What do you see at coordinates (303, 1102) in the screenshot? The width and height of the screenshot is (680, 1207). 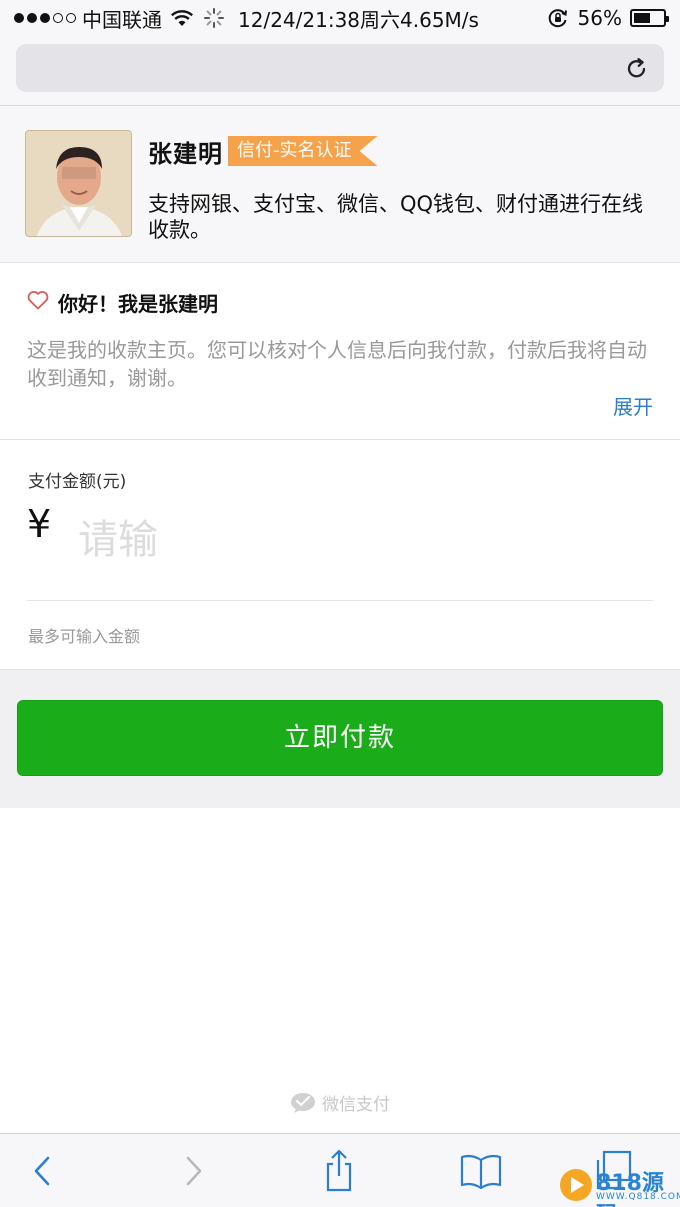 I see `wechat-pay-icon` at bounding box center [303, 1102].